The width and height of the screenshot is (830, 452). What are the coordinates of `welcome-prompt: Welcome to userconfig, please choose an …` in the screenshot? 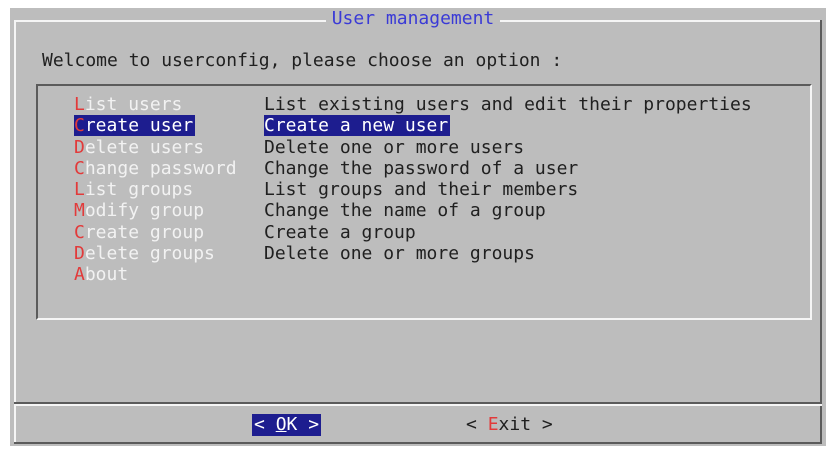 It's located at (302, 60).